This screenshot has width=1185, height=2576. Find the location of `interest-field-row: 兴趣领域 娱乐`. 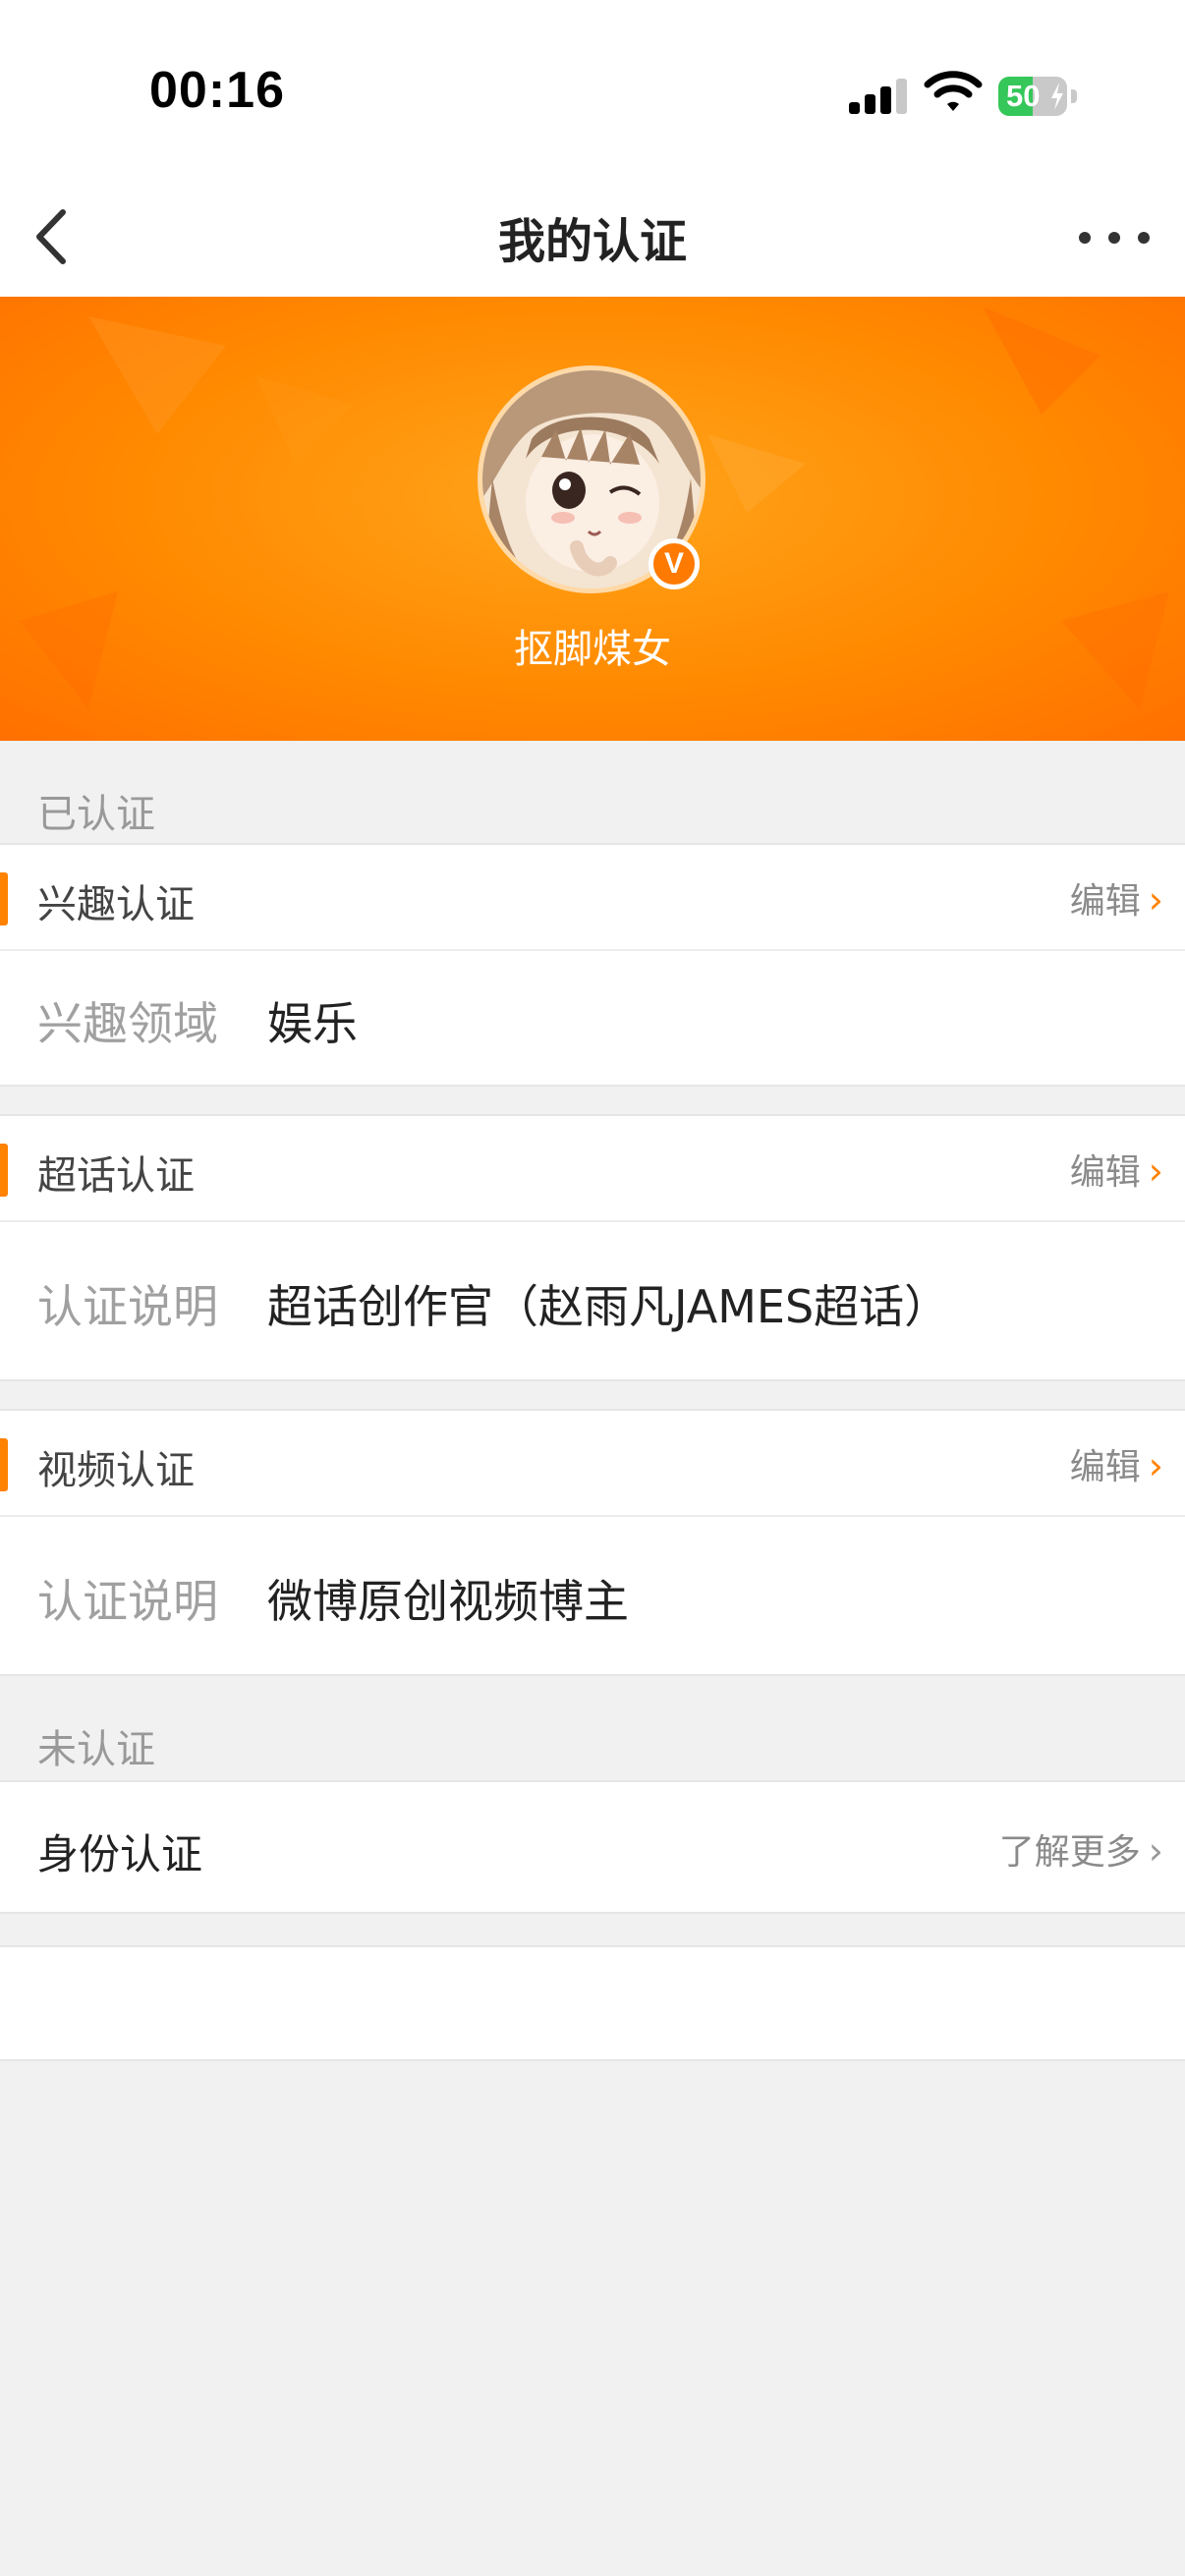

interest-field-row: 兴趣领域 娱乐 is located at coordinates (592, 1018).